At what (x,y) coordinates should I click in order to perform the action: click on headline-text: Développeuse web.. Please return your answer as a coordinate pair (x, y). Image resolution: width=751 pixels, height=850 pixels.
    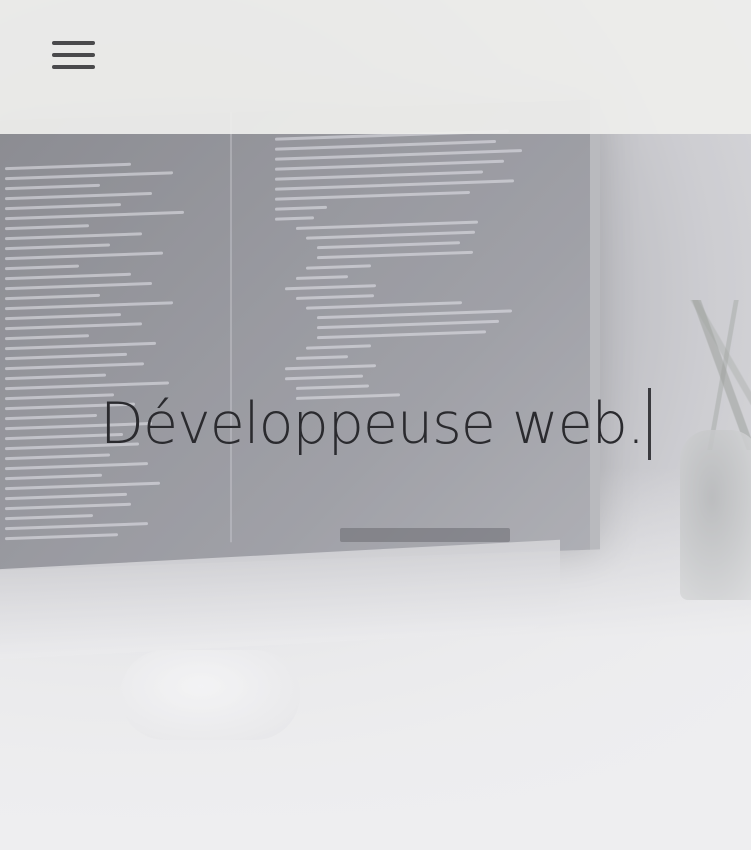
    Looking at the image, I should click on (372, 424).